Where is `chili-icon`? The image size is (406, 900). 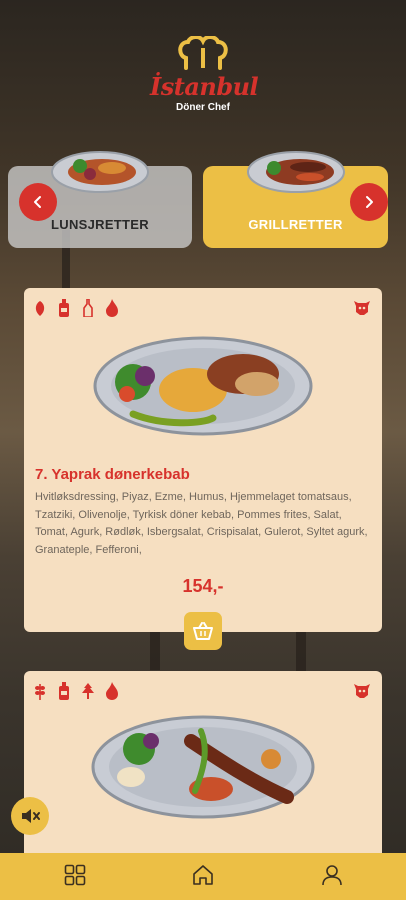 chili-icon is located at coordinates (40, 308).